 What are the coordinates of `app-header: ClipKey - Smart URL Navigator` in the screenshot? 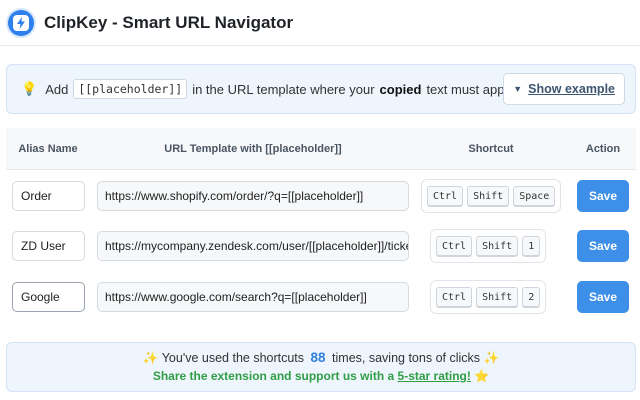 It's located at (320, 23).